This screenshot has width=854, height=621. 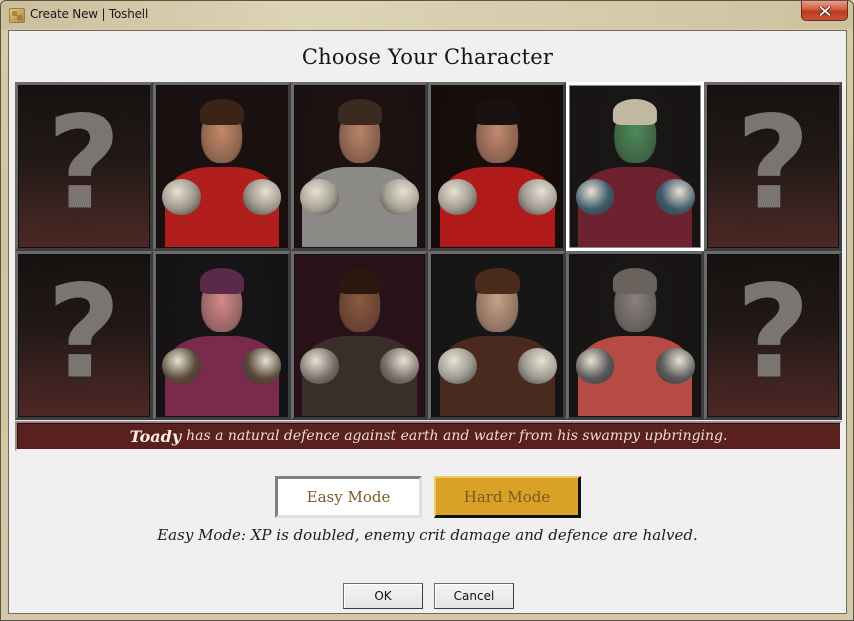 What do you see at coordinates (17, 15) in the screenshot?
I see `app-icon` at bounding box center [17, 15].